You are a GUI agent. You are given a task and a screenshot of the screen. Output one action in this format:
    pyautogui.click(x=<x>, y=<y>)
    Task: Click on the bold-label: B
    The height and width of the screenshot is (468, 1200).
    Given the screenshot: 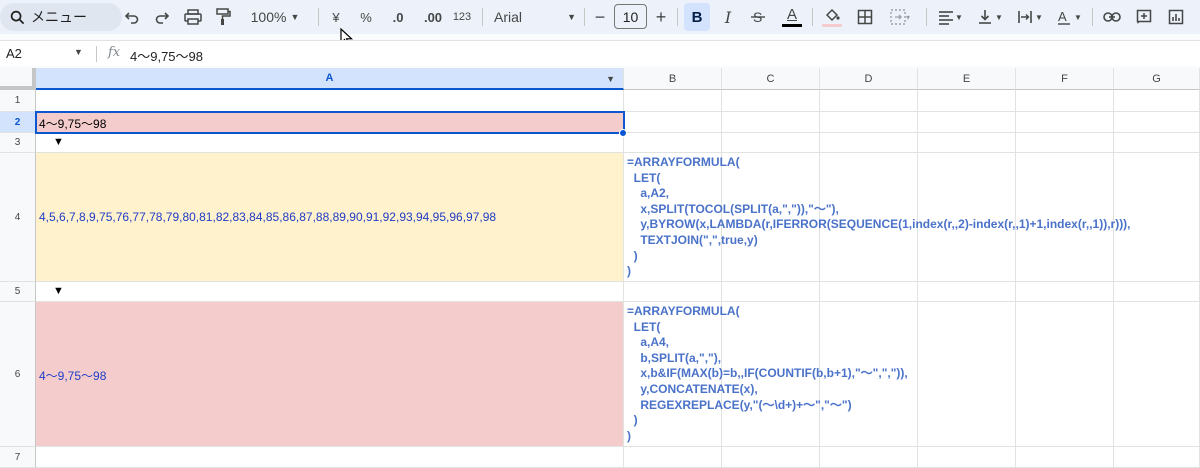 What is the action you would take?
    pyautogui.click(x=697, y=17)
    